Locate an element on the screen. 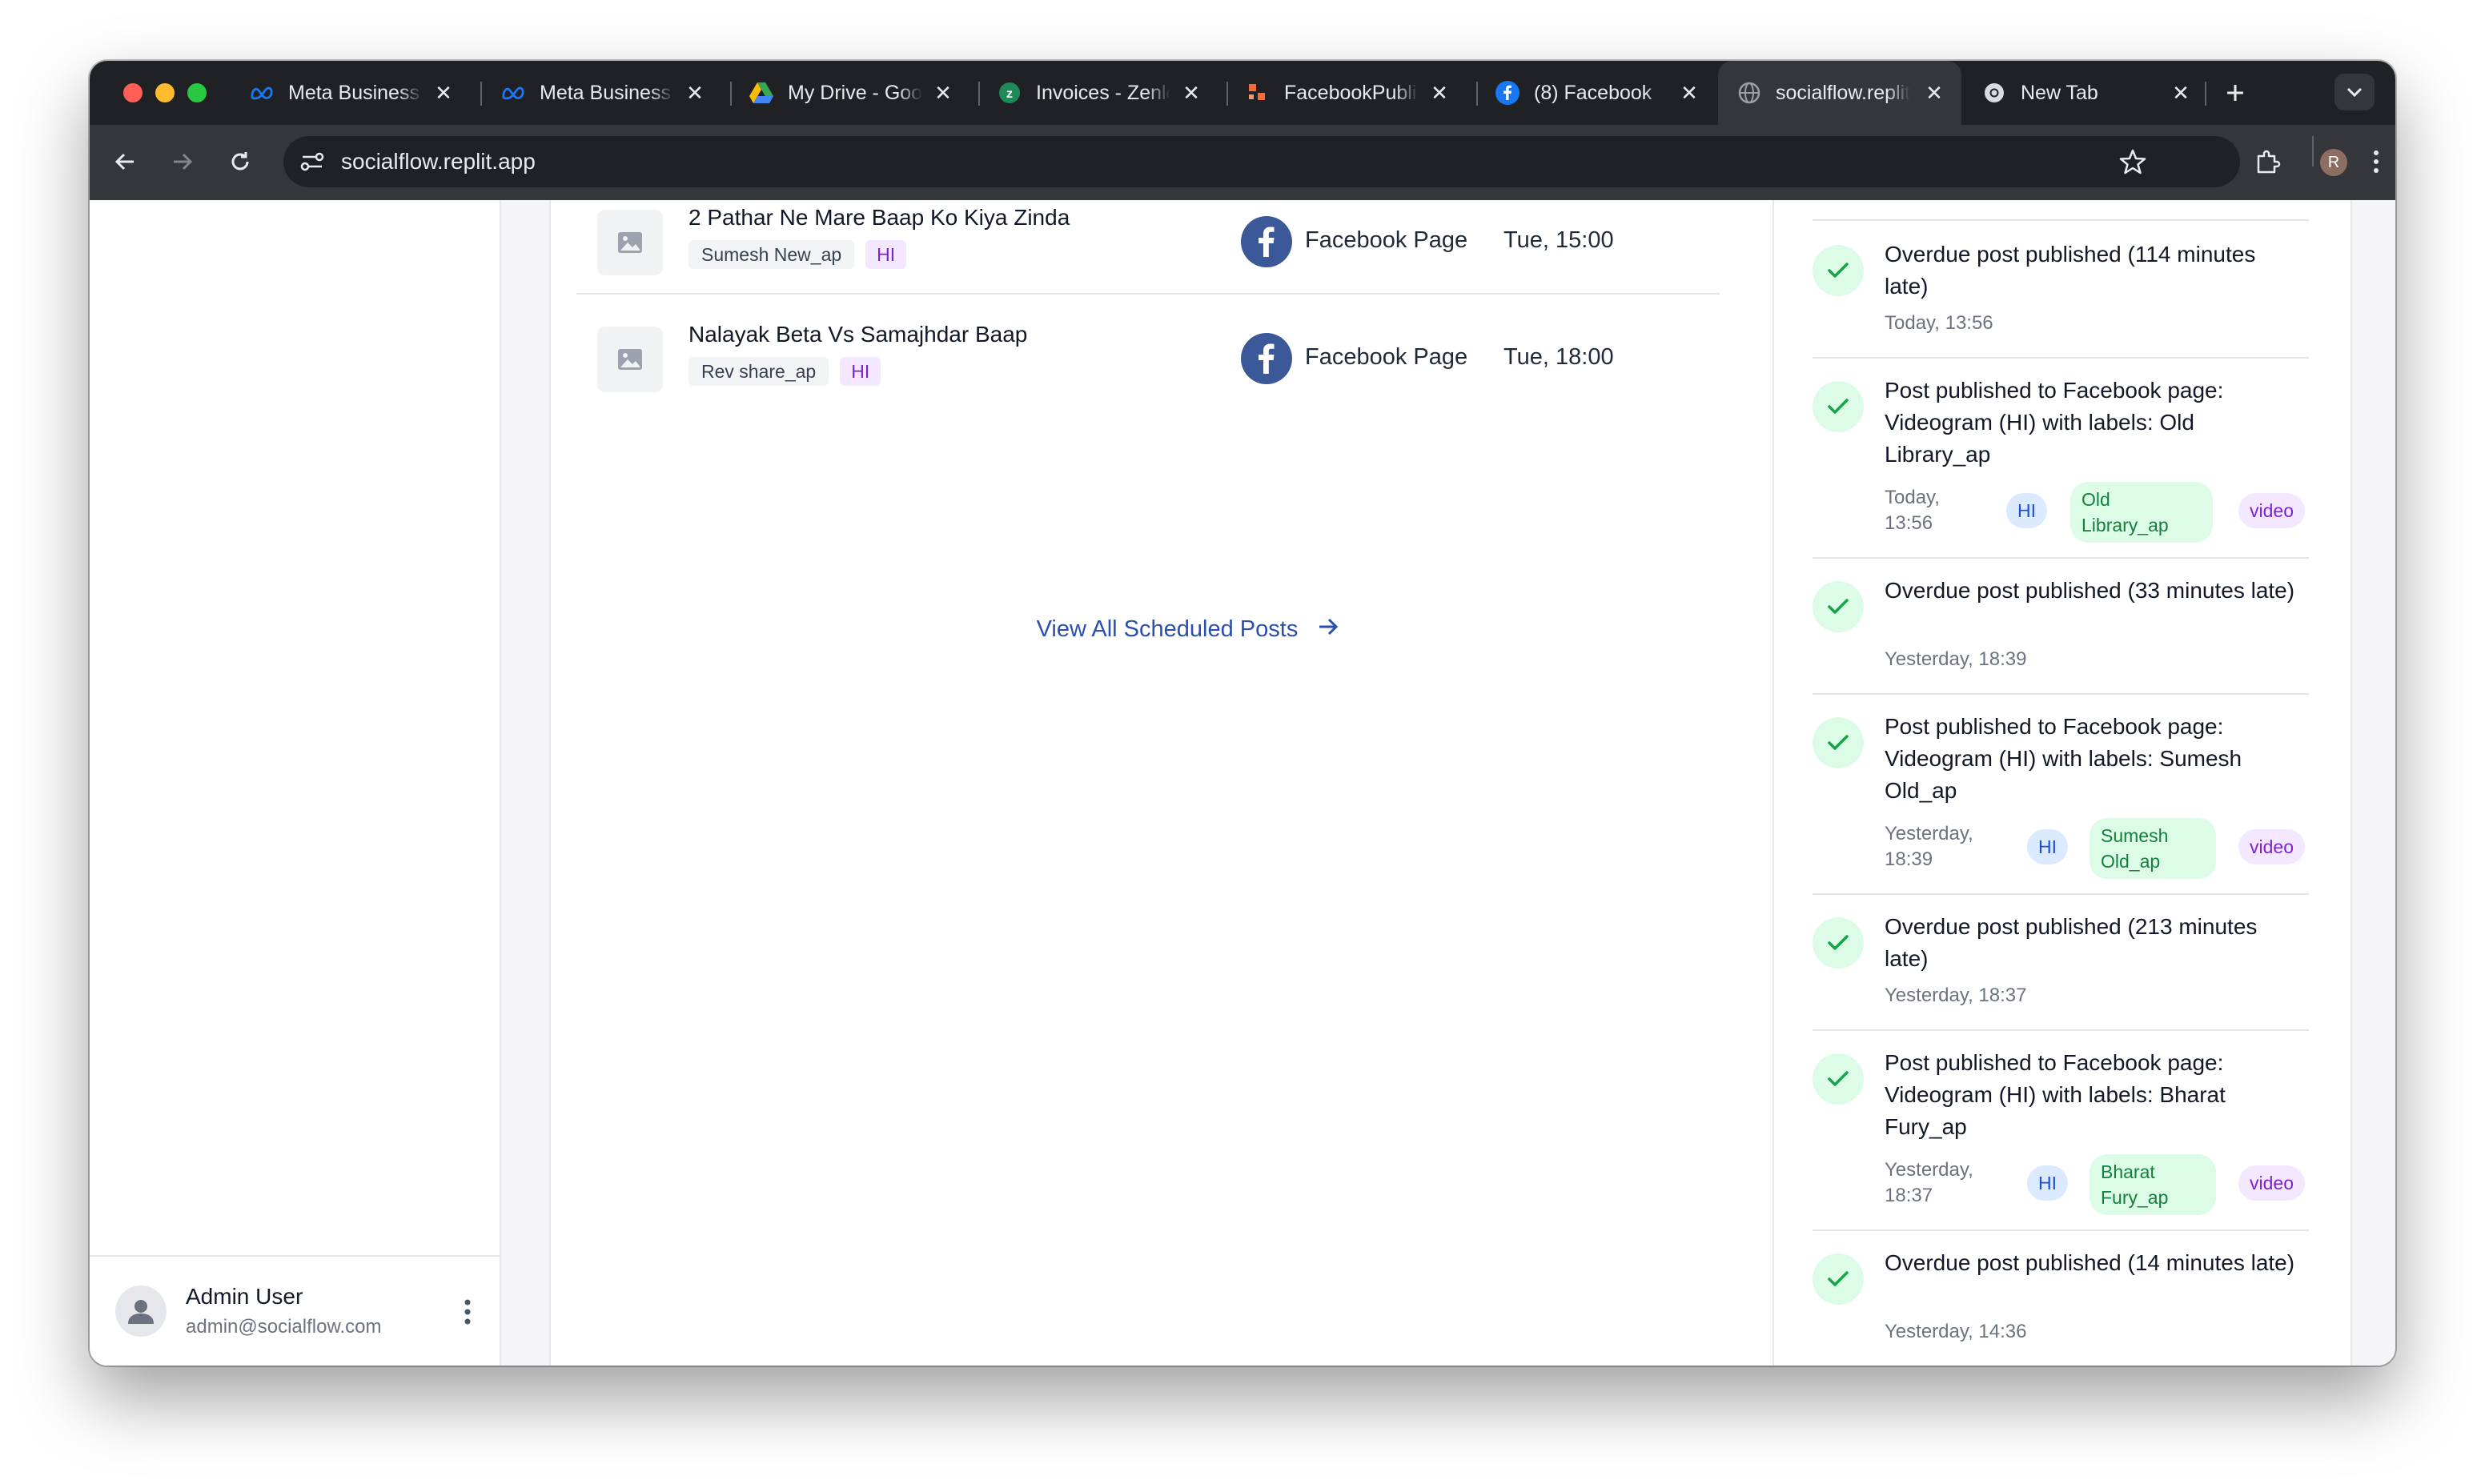 This screenshot has height=1484, width=2485. new-tab-button is located at coordinates (2235, 93).